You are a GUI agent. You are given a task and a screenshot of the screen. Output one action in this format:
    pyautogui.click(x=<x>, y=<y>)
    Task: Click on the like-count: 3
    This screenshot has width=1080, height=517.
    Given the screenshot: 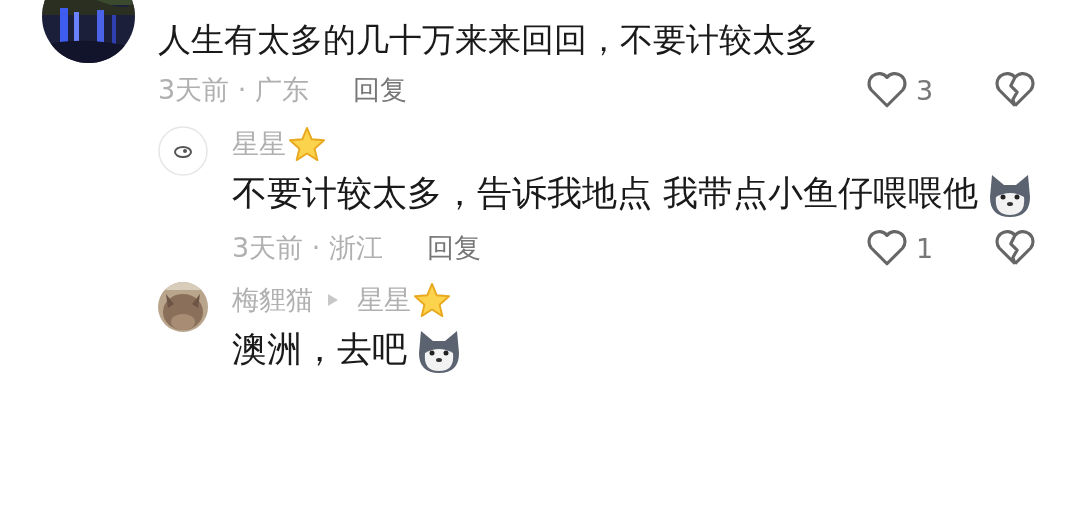 What is the action you would take?
    pyautogui.click(x=925, y=90)
    